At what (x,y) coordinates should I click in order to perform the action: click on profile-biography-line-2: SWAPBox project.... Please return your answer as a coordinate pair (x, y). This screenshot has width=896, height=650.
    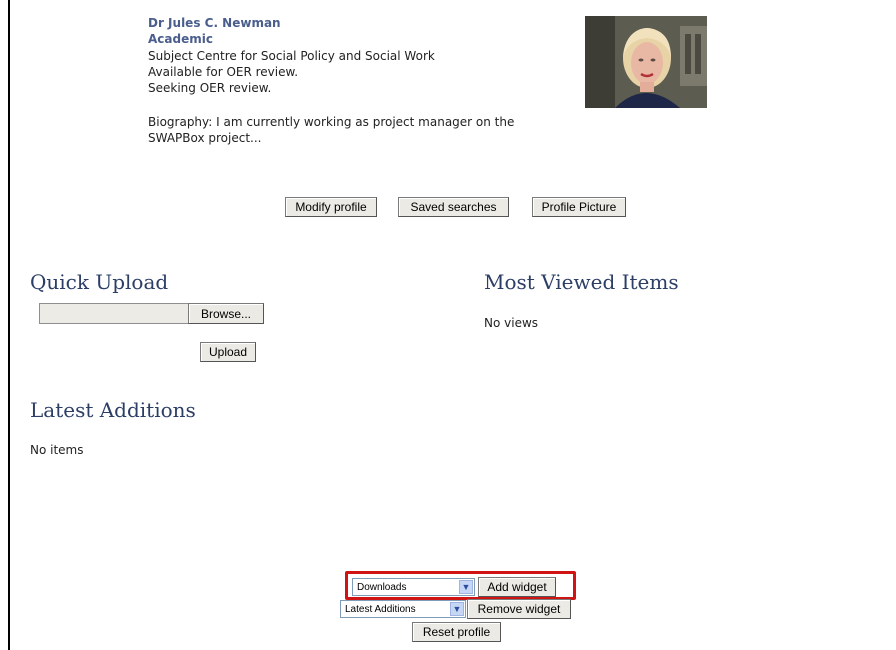
    Looking at the image, I should click on (205, 138).